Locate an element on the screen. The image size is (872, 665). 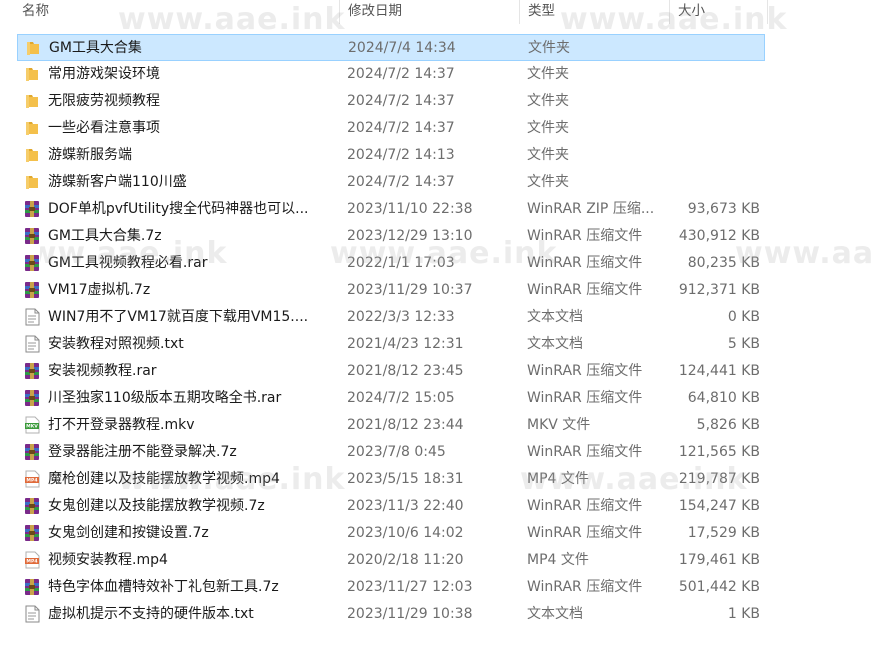
file-size: 64,810 KB is located at coordinates (723, 398).